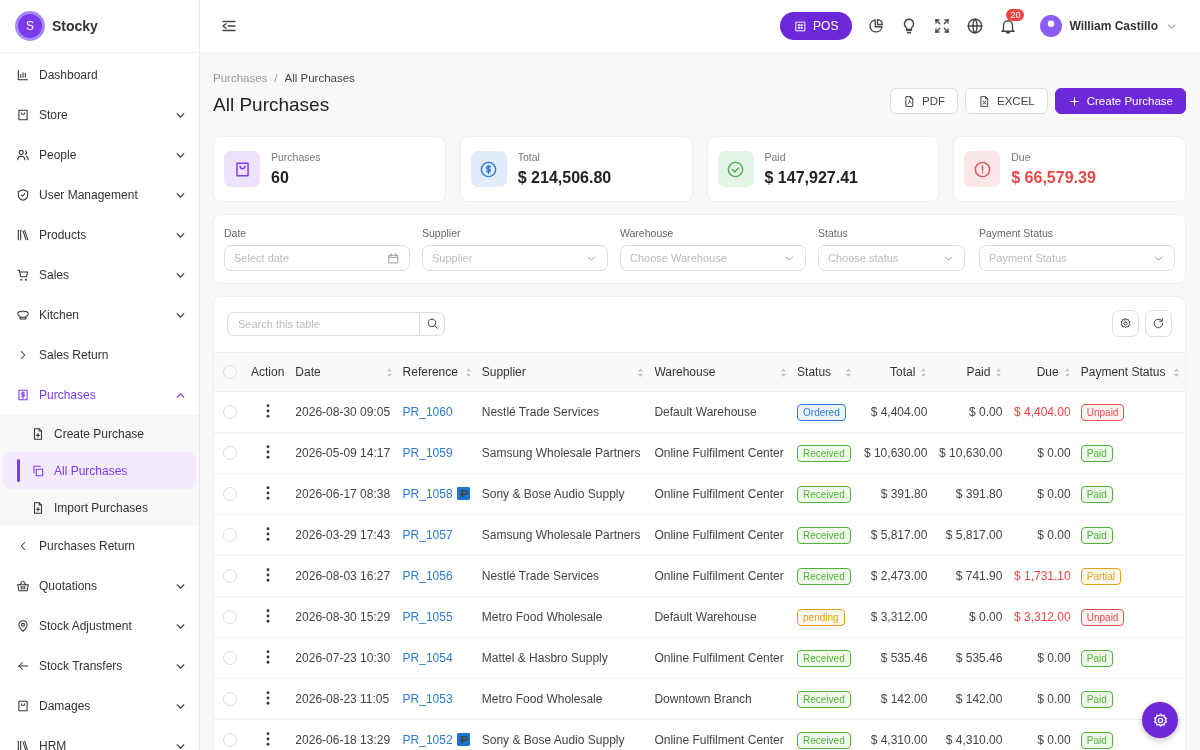 Image resolution: width=1200 pixels, height=750 pixels. Describe the element at coordinates (99, 586) in the screenshot. I see `sidebar-item: Quotations` at that location.